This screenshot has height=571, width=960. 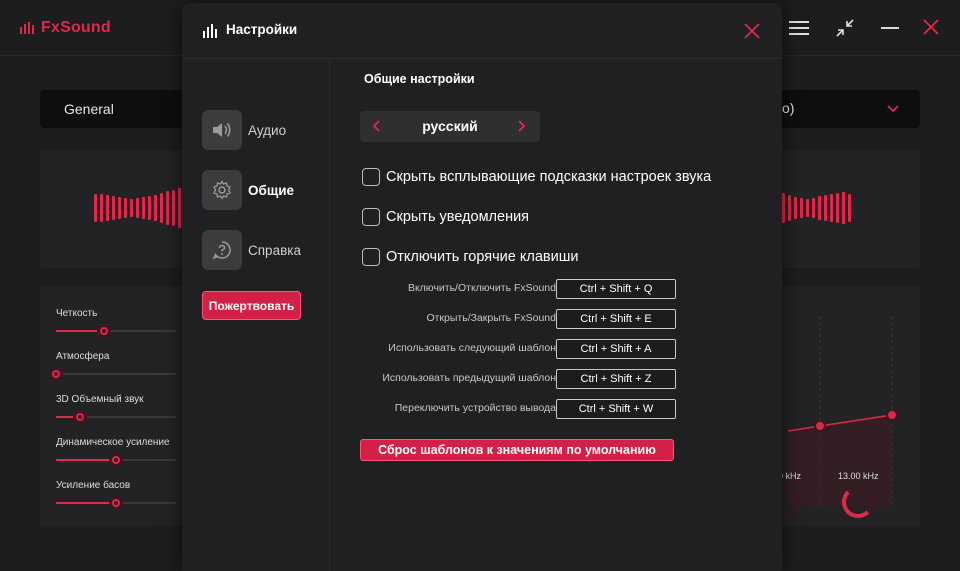 What do you see at coordinates (788, 108) in the screenshot?
I see `output-device-text: o)` at bounding box center [788, 108].